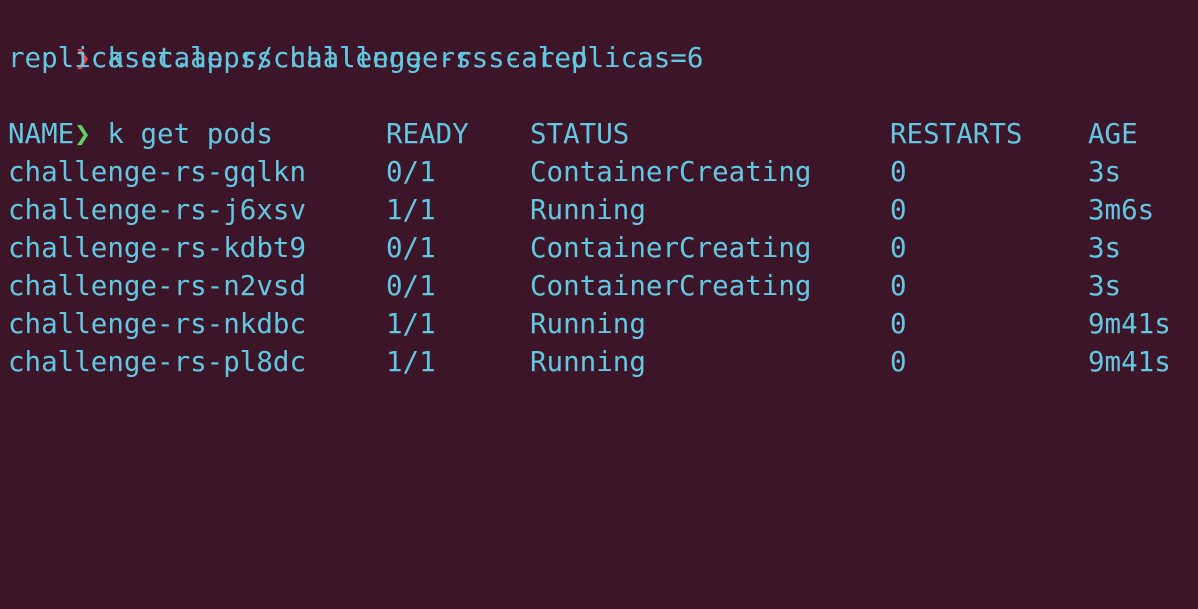  I want to click on table-row: challenge-rs-j6xsv 1/1 Running 0 3m6s, so click(603, 210).